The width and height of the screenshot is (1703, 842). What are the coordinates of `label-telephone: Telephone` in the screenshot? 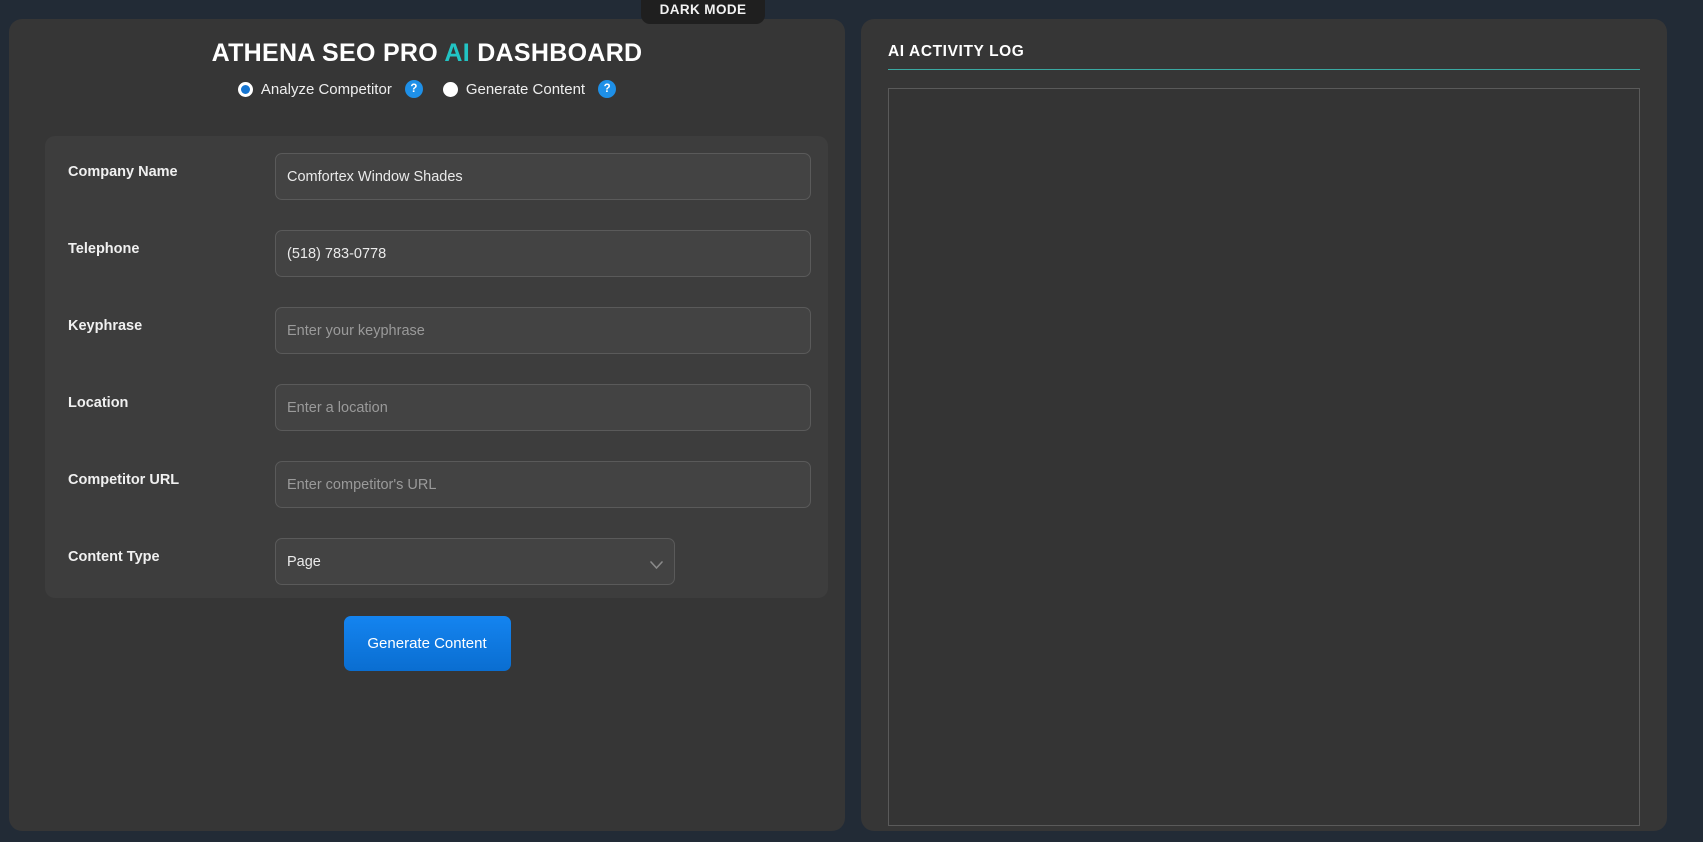 It's located at (104, 249).